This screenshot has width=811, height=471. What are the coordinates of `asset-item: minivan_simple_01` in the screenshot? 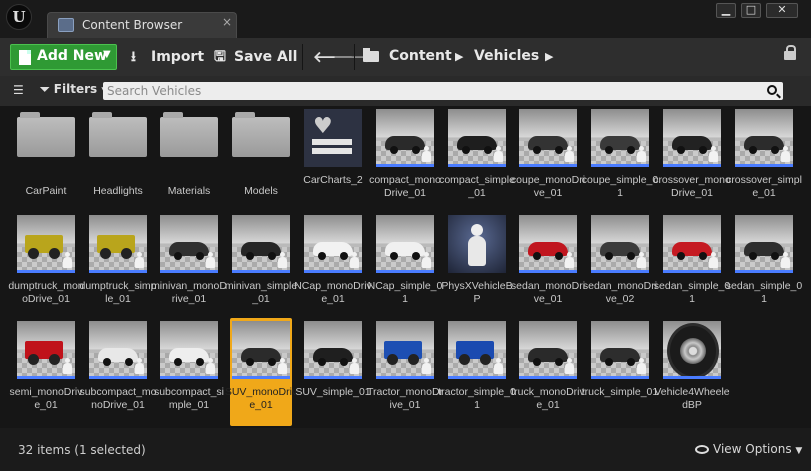 It's located at (261, 266).